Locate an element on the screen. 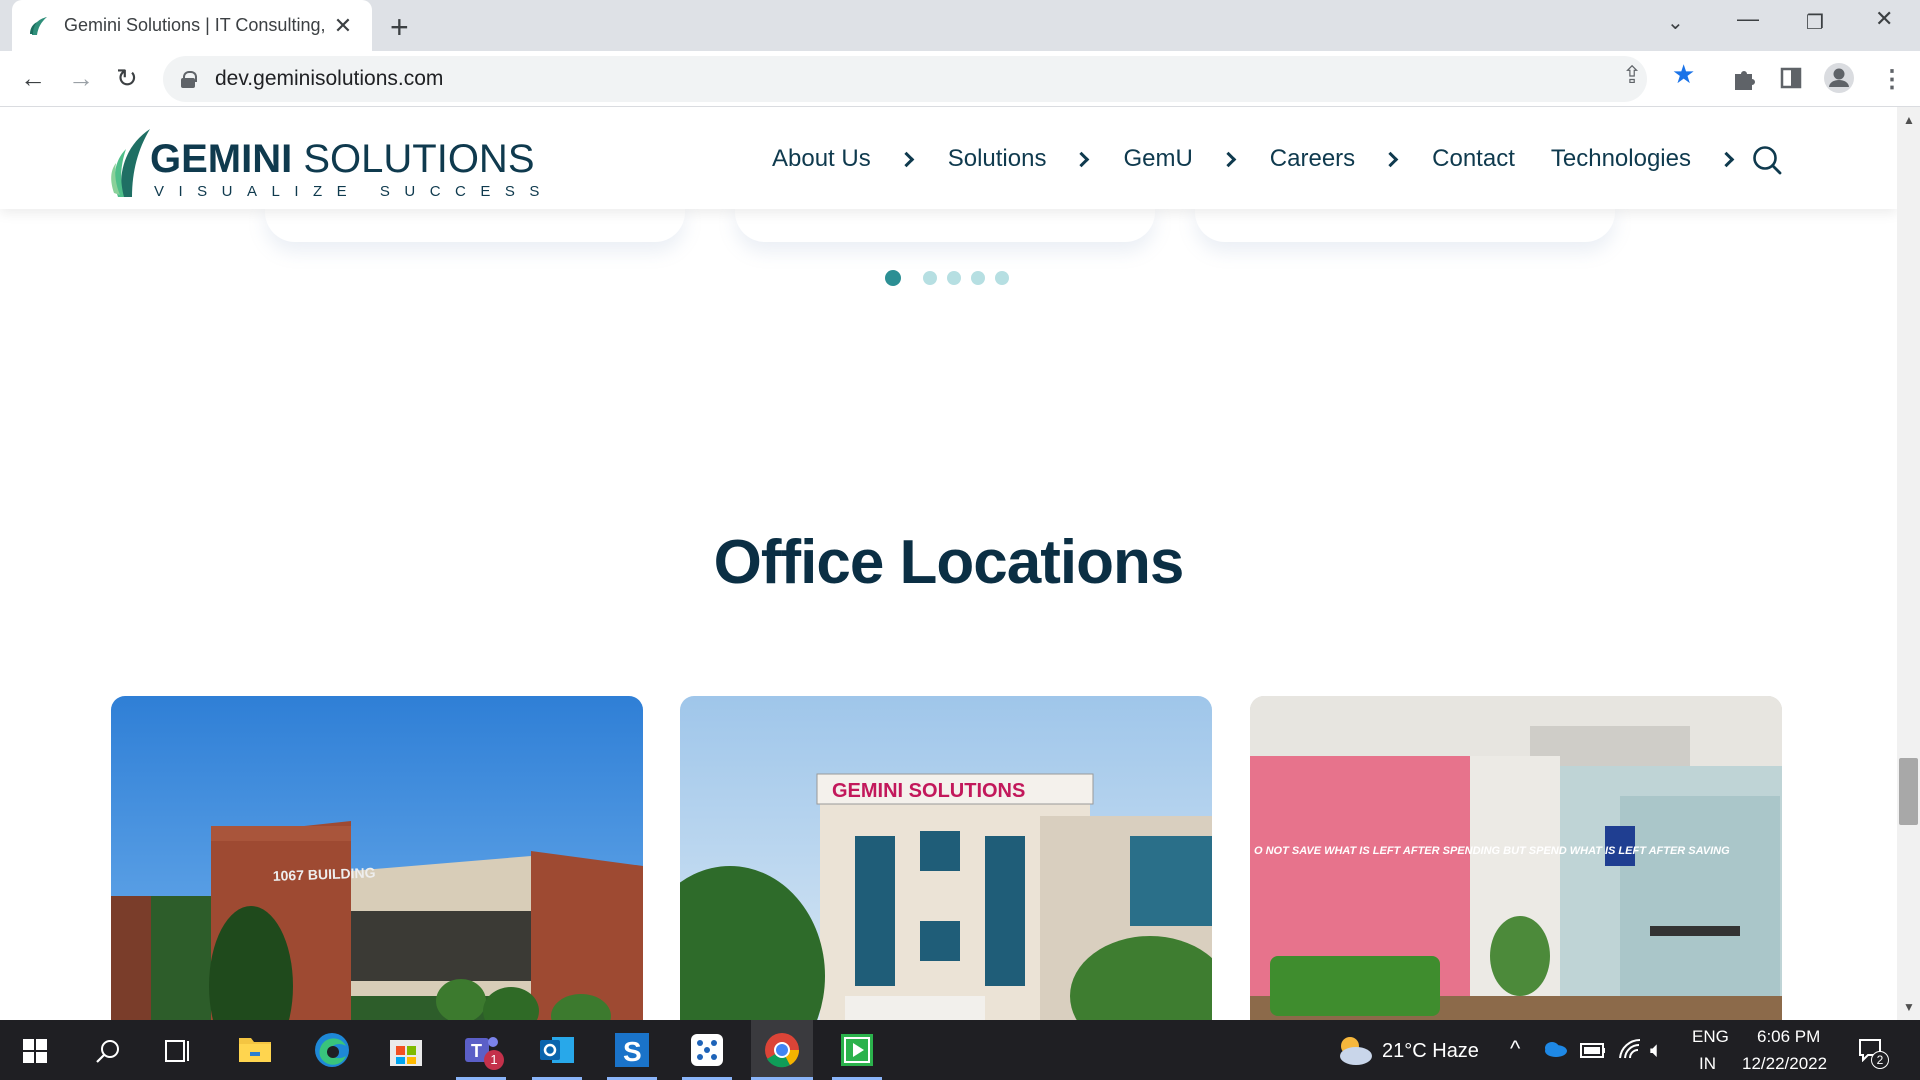  browser-toolbar: ← → ↻ dev.geminisolutions.com ⇪ ★ ⋮ is located at coordinates (960, 79).